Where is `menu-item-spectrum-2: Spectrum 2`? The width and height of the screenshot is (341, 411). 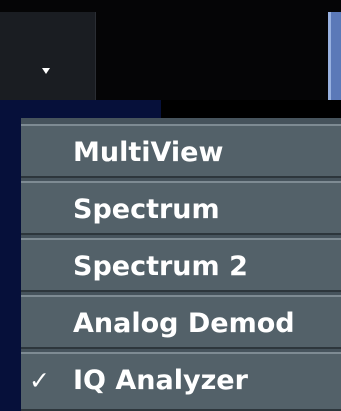 menu-item-spectrum-2: Spectrum 2 is located at coordinates (181, 265).